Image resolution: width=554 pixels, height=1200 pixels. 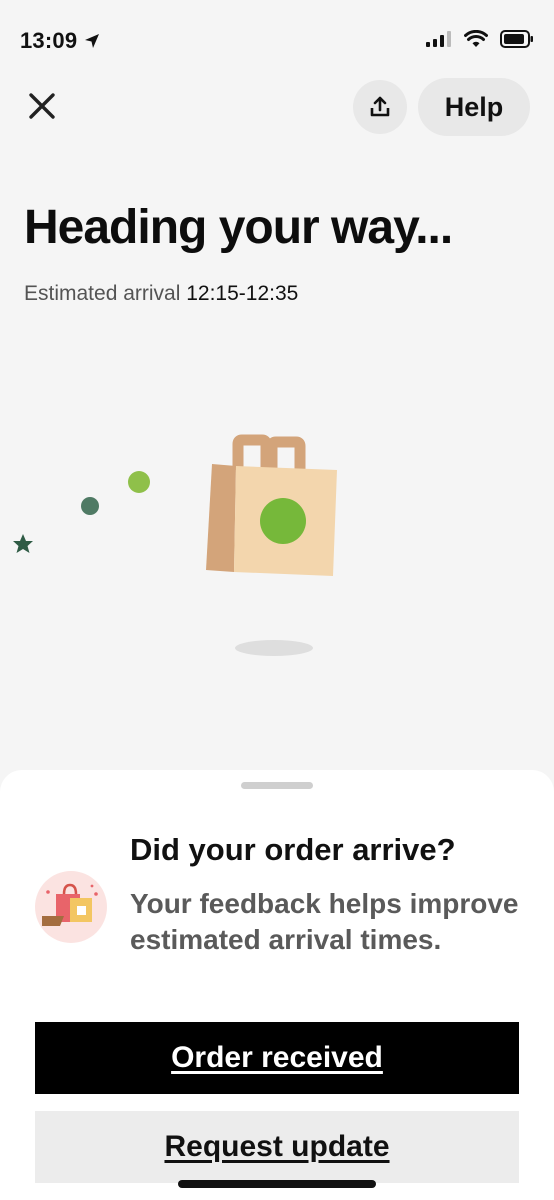 I want to click on status-icons, so click(x=480, y=39).